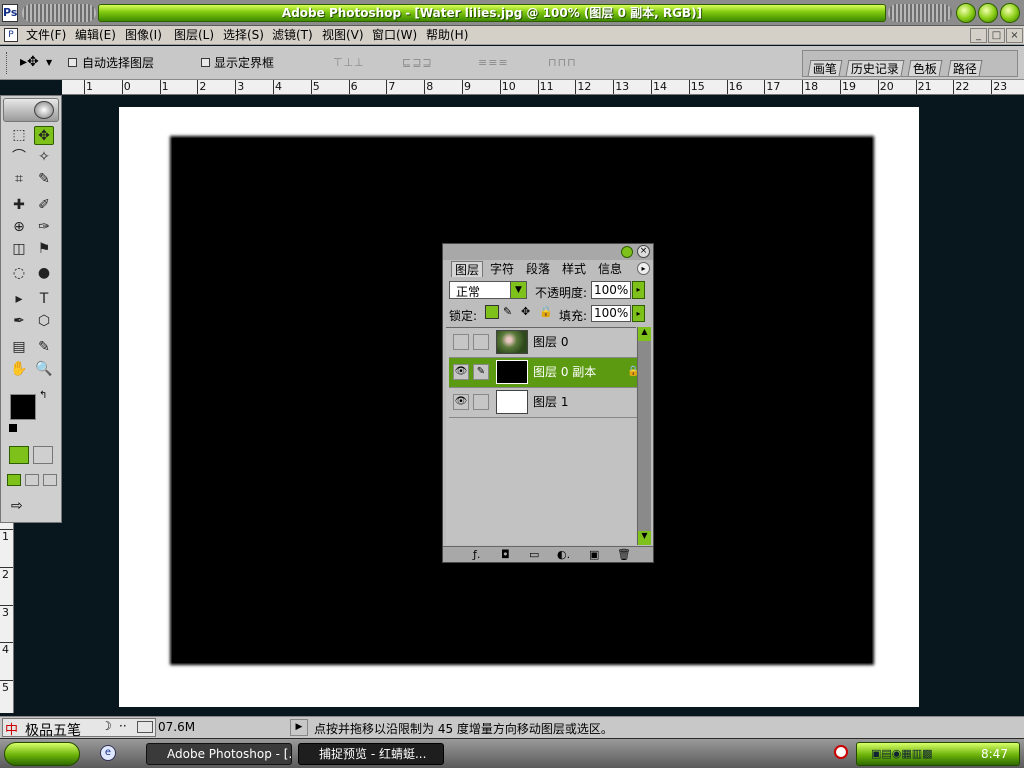 The image size is (1024, 768). I want to click on fill-slider-button: ▸, so click(638, 313).